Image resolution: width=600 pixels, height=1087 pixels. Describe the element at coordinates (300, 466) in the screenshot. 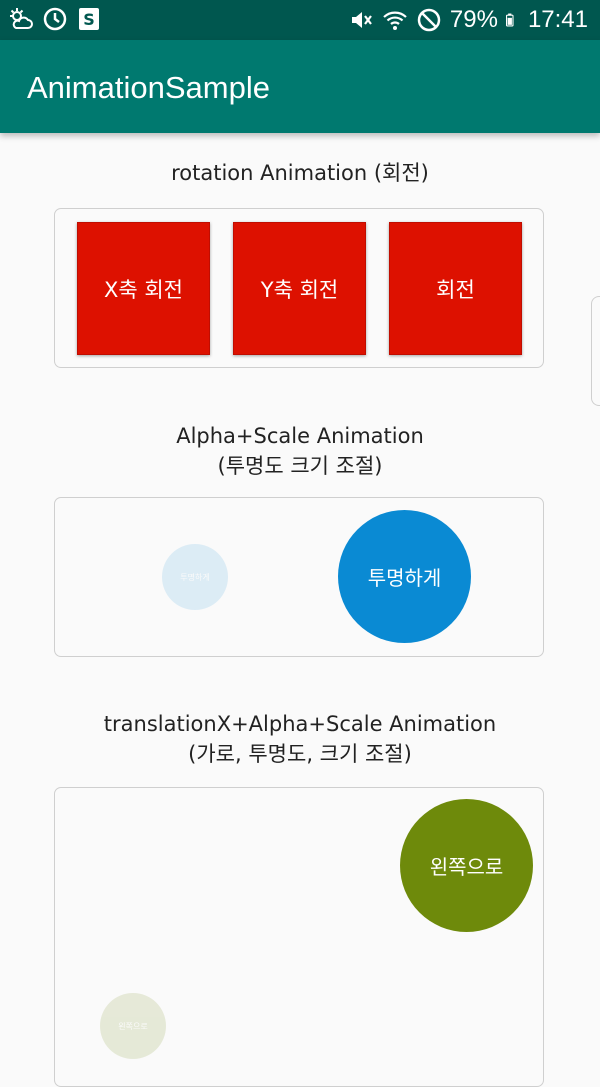

I see `alpha-scale-title-line2: (투명도 크기 조절)` at that location.